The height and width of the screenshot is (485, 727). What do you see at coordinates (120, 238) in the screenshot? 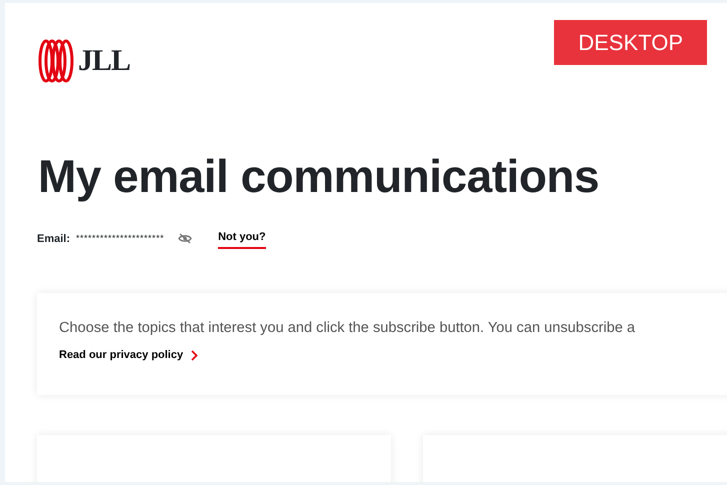
I see `email-value: **********************` at bounding box center [120, 238].